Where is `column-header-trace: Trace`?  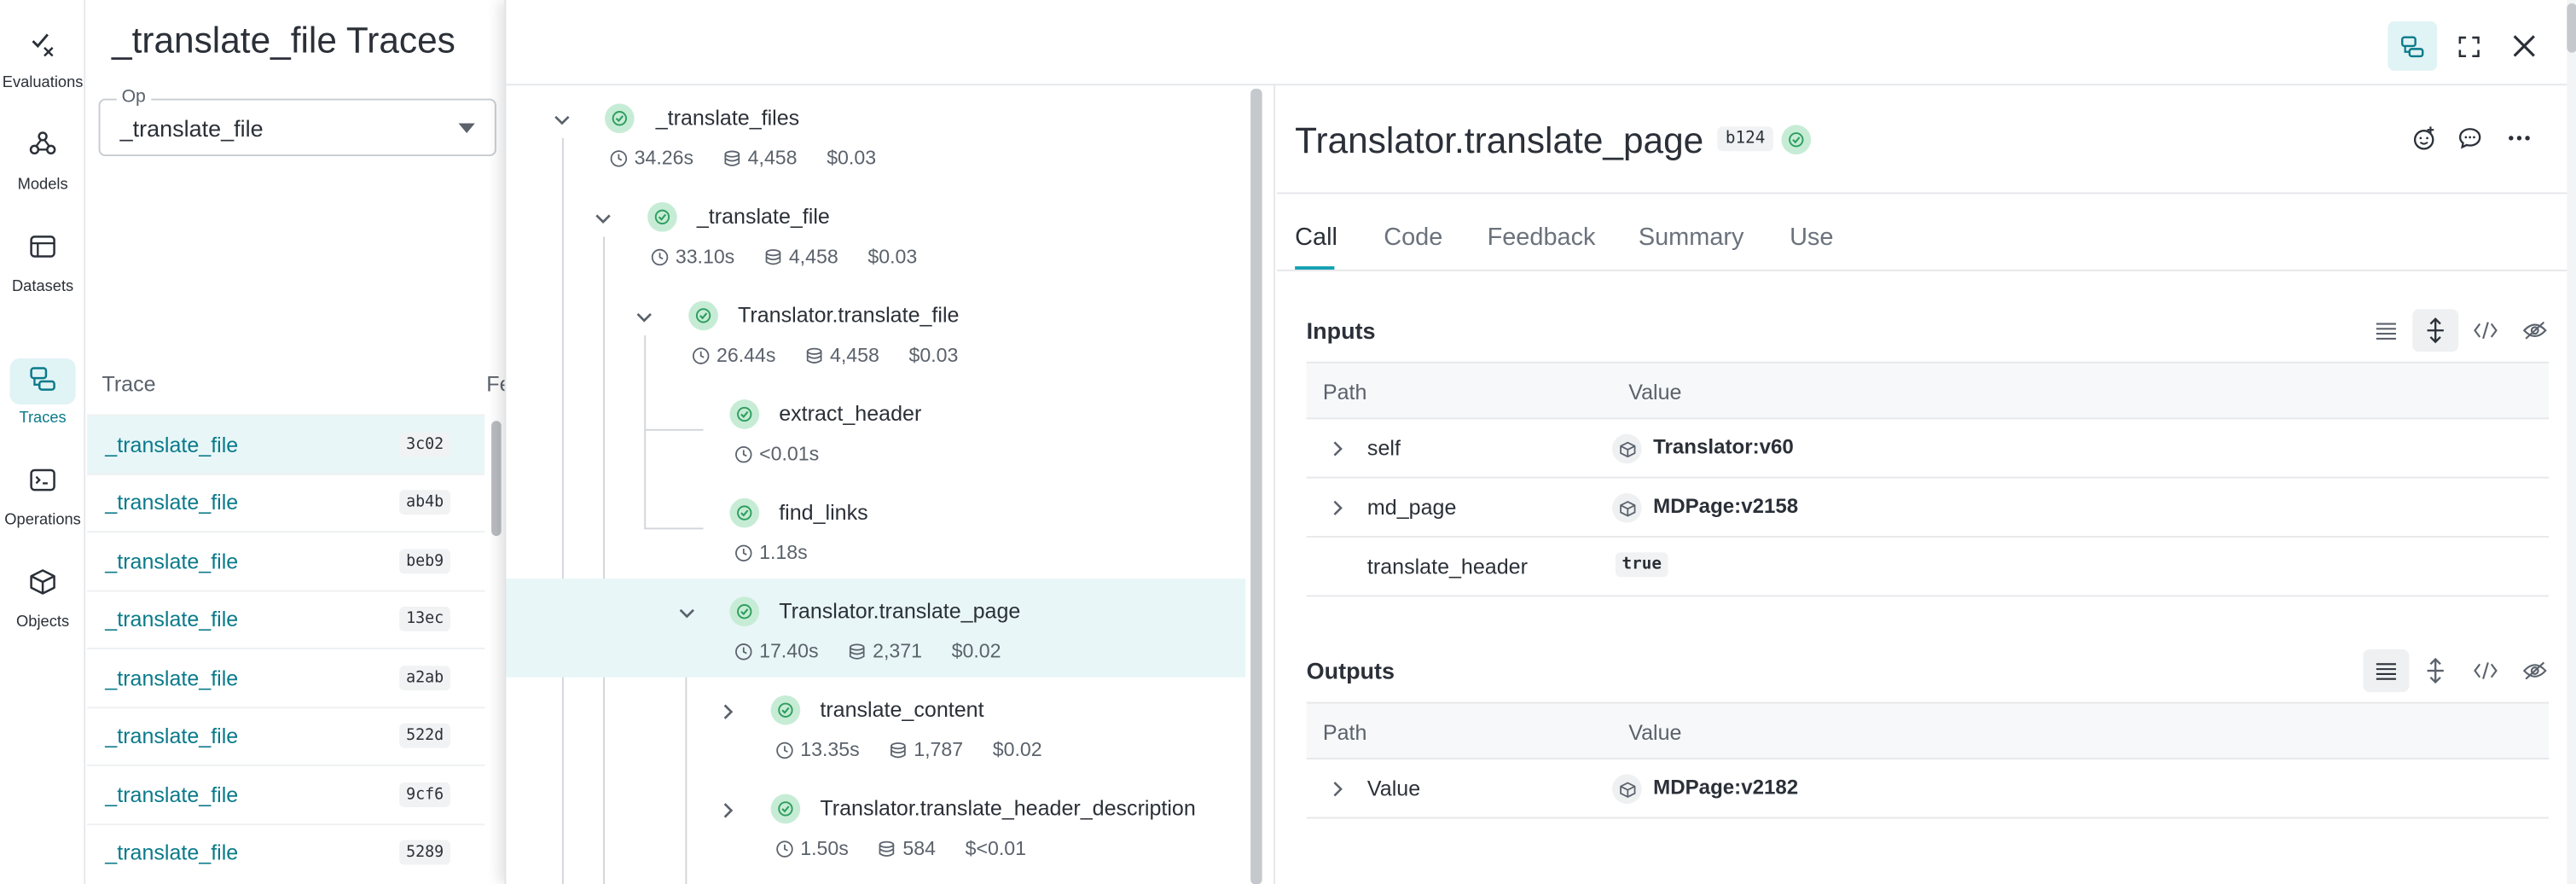
column-header-trace: Trace is located at coordinates (128, 383).